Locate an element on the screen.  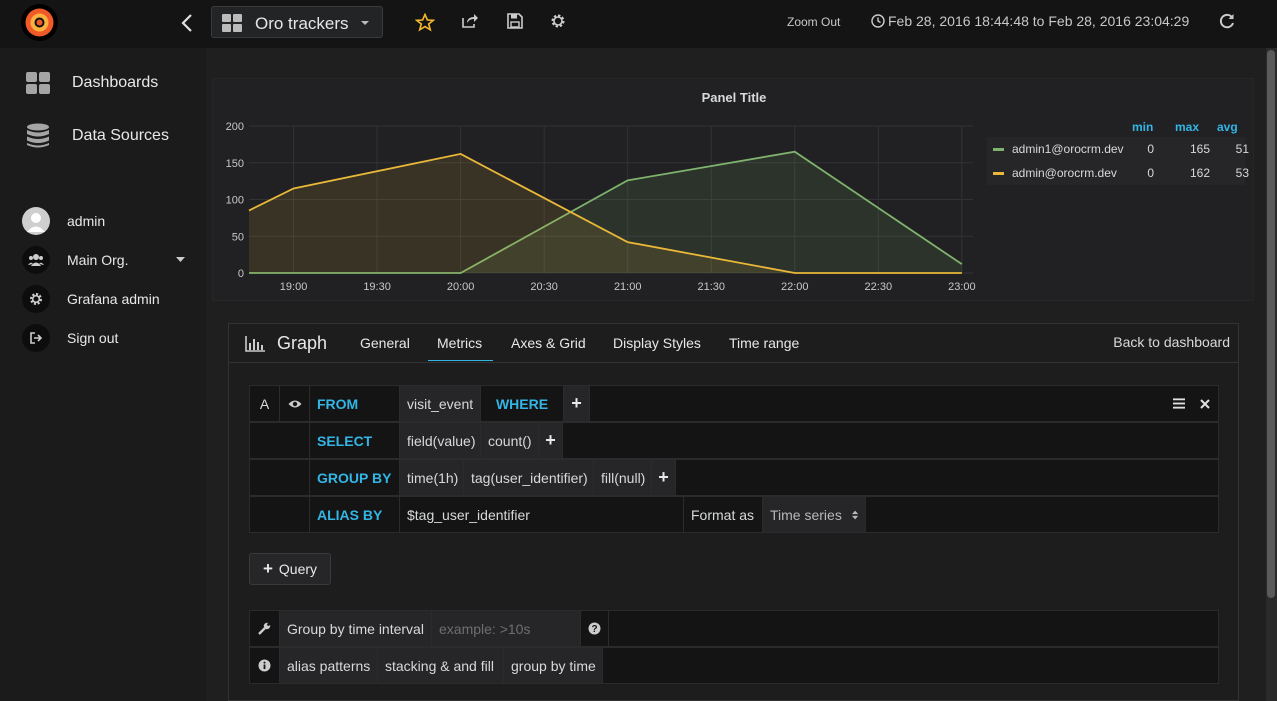
users-icon is located at coordinates (36, 260).